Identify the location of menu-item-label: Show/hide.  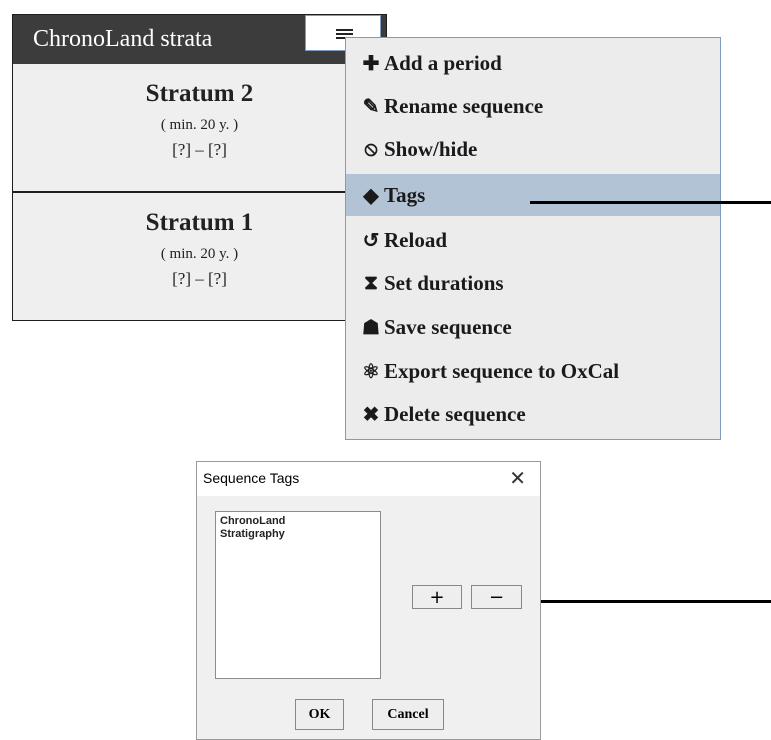
(431, 148).